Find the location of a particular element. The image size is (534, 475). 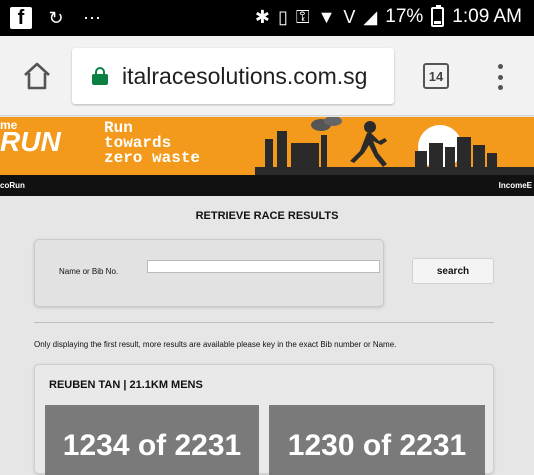

more-notifications-icon: ⋯ is located at coordinates (92, 17).